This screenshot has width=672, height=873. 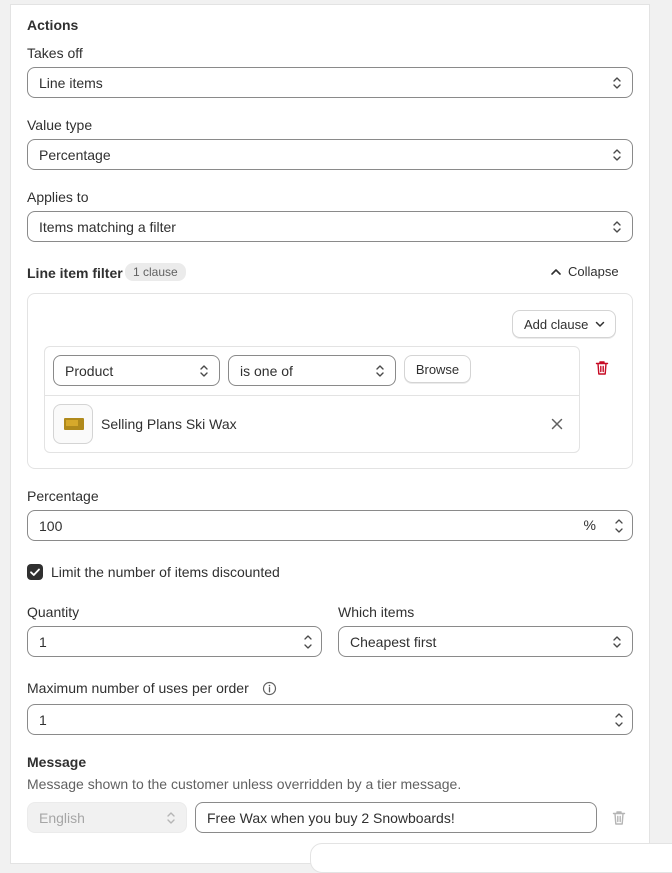 I want to click on message-input: Free Wax when you buy 2 Snowboards!, so click(x=396, y=817).